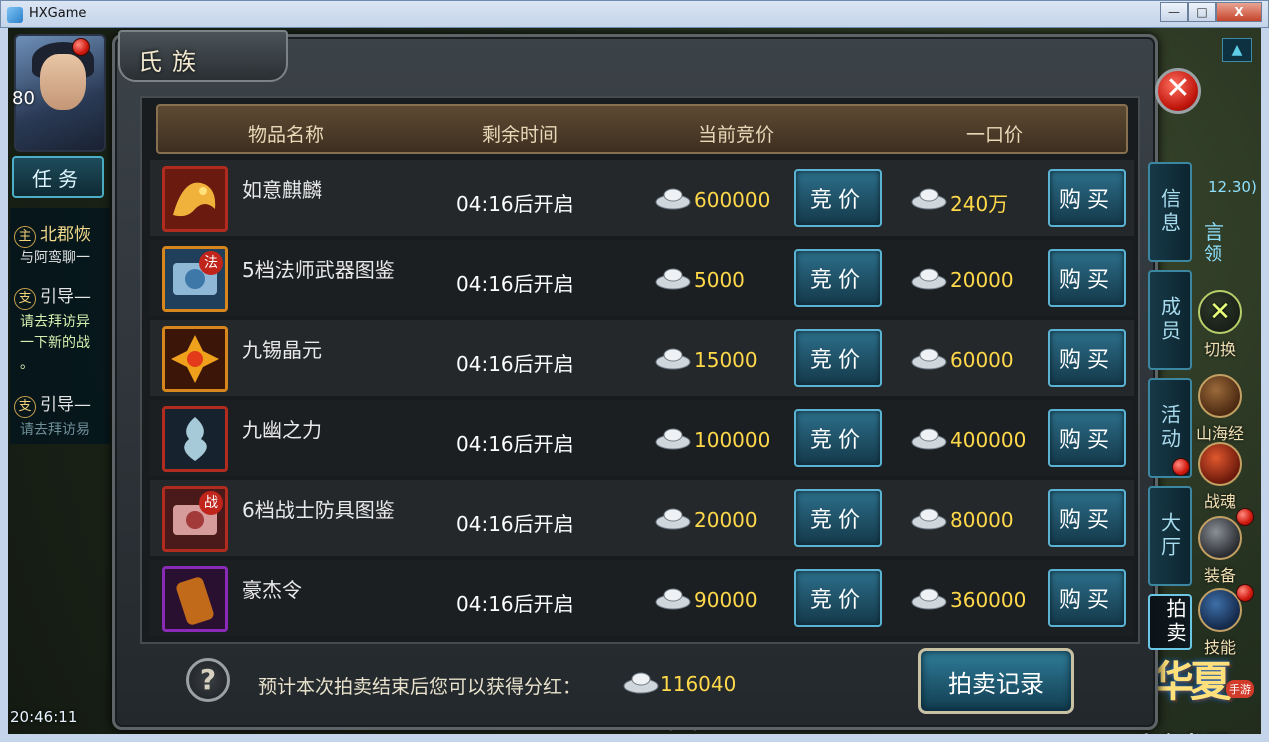 Image resolution: width=1269 pixels, height=742 pixels. Describe the element at coordinates (195, 199) in the screenshot. I see `qilin-icon` at that location.